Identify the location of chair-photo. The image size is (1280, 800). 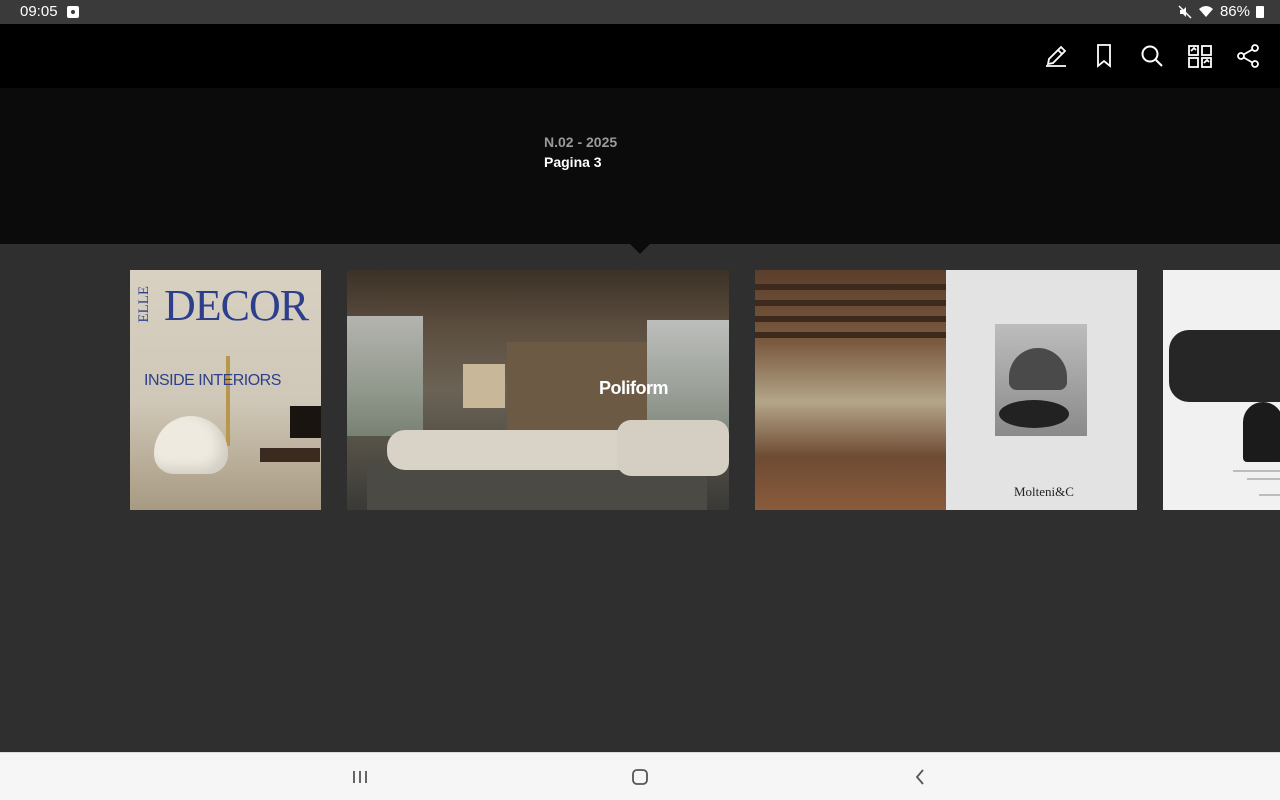
(1041, 380).